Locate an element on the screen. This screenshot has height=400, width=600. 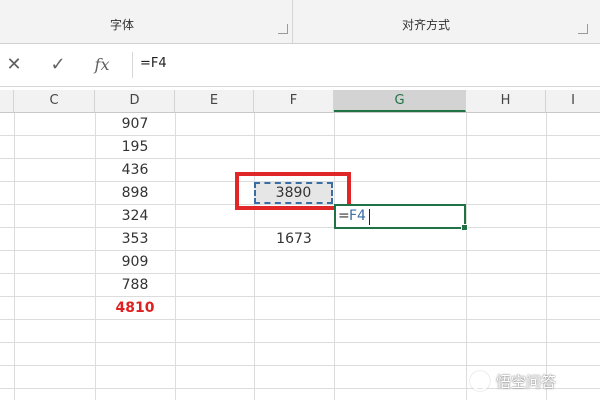
cell-d2: 195 is located at coordinates (135, 147).